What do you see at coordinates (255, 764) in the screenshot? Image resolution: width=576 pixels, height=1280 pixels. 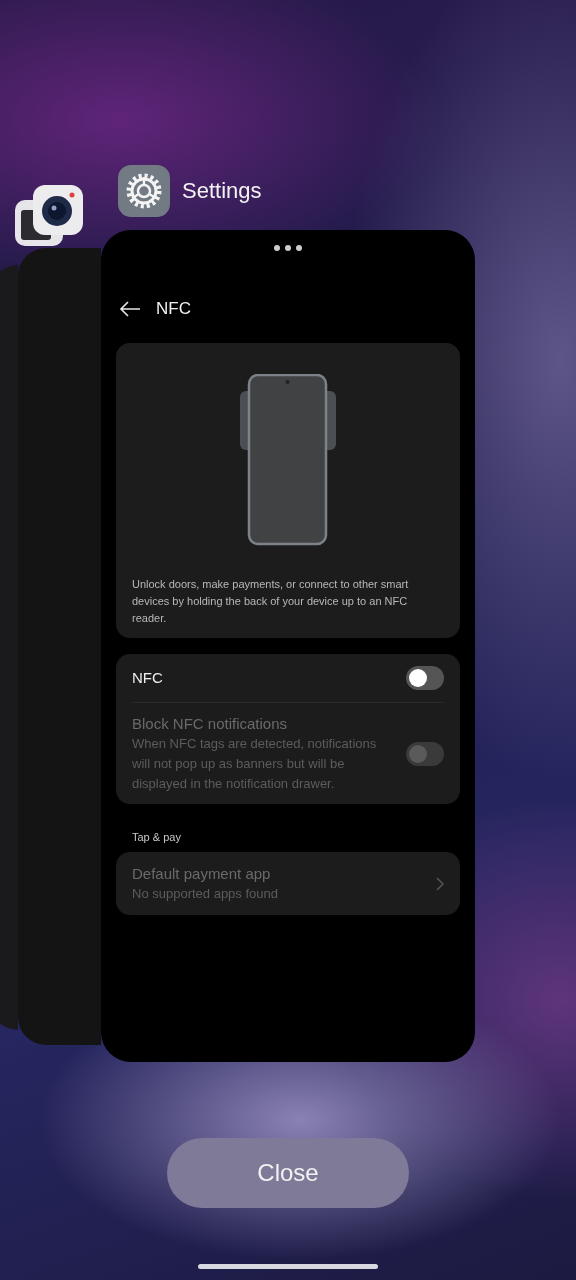 I see `setting-description: When NFC tags are detected, notifications will not pop up as banners but will be displayed in the notification drawer.` at bounding box center [255, 764].